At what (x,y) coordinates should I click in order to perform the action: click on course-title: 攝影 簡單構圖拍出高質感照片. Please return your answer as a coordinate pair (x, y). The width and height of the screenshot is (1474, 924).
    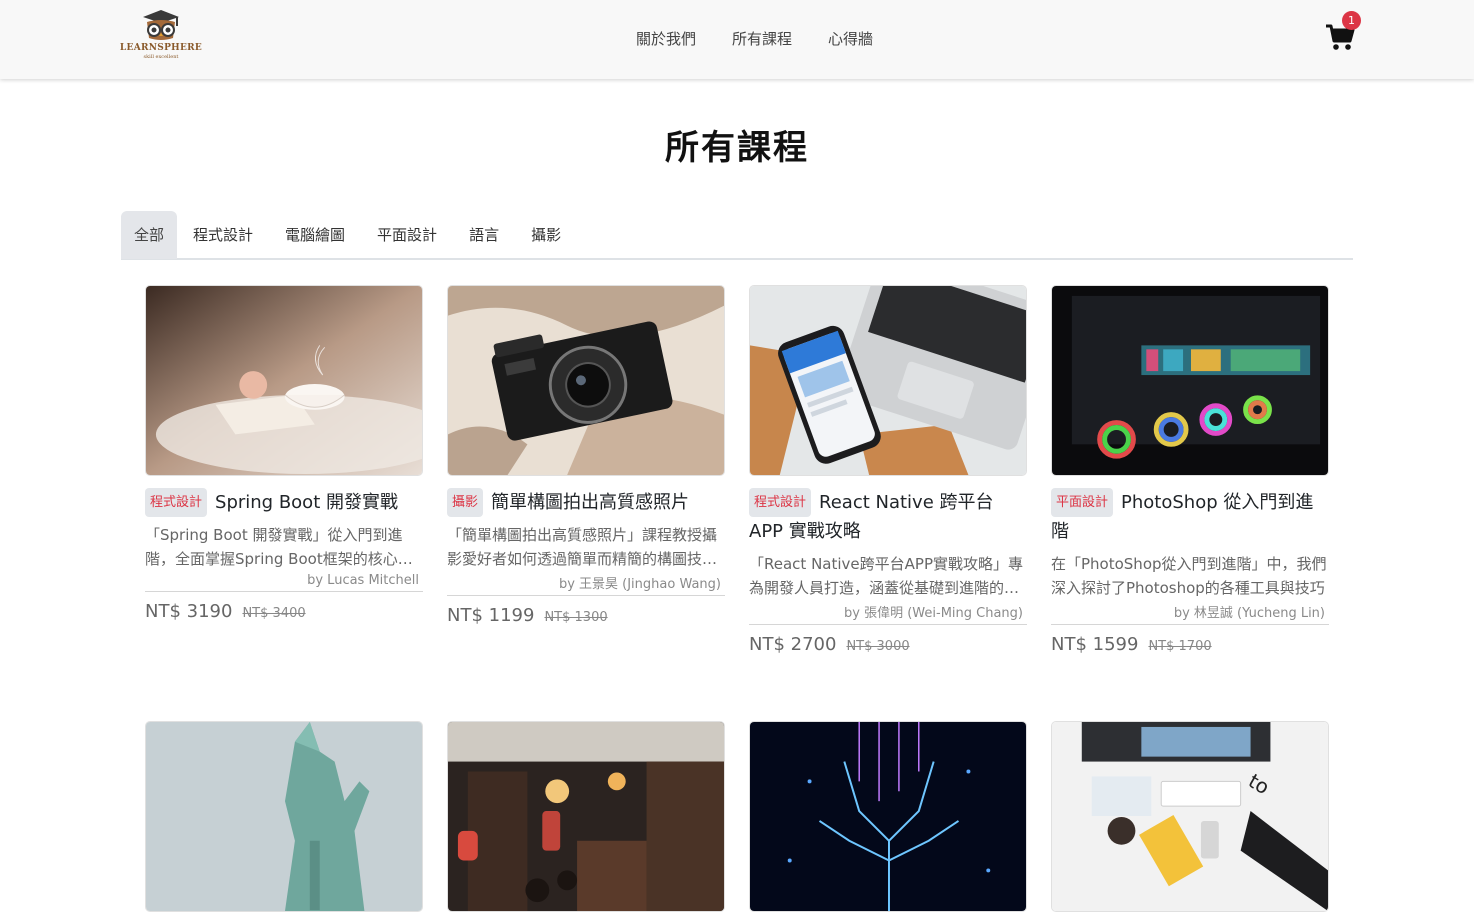
    Looking at the image, I should click on (586, 502).